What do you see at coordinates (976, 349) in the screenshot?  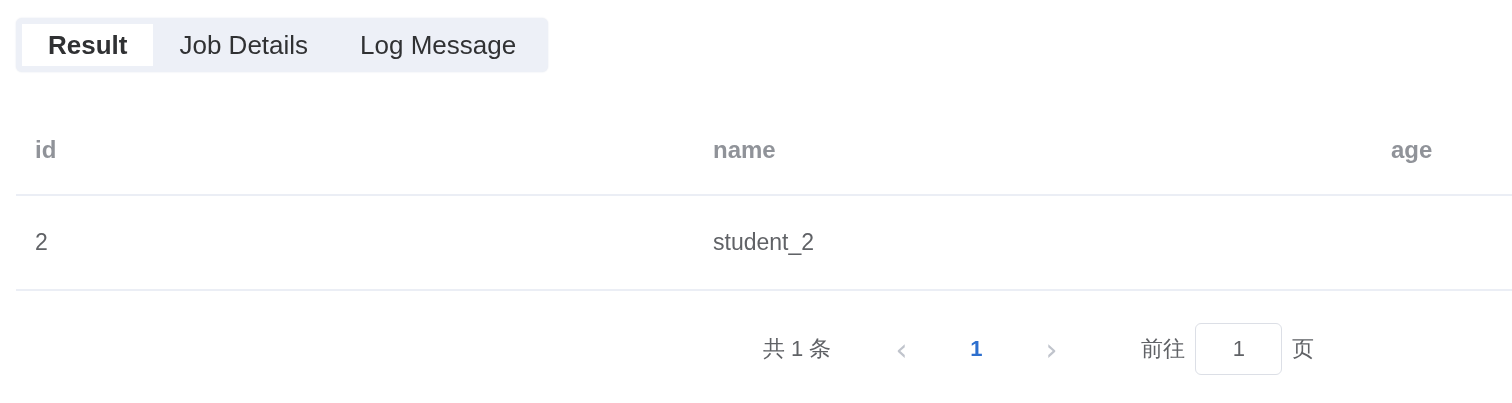 I see `page-button: 1` at bounding box center [976, 349].